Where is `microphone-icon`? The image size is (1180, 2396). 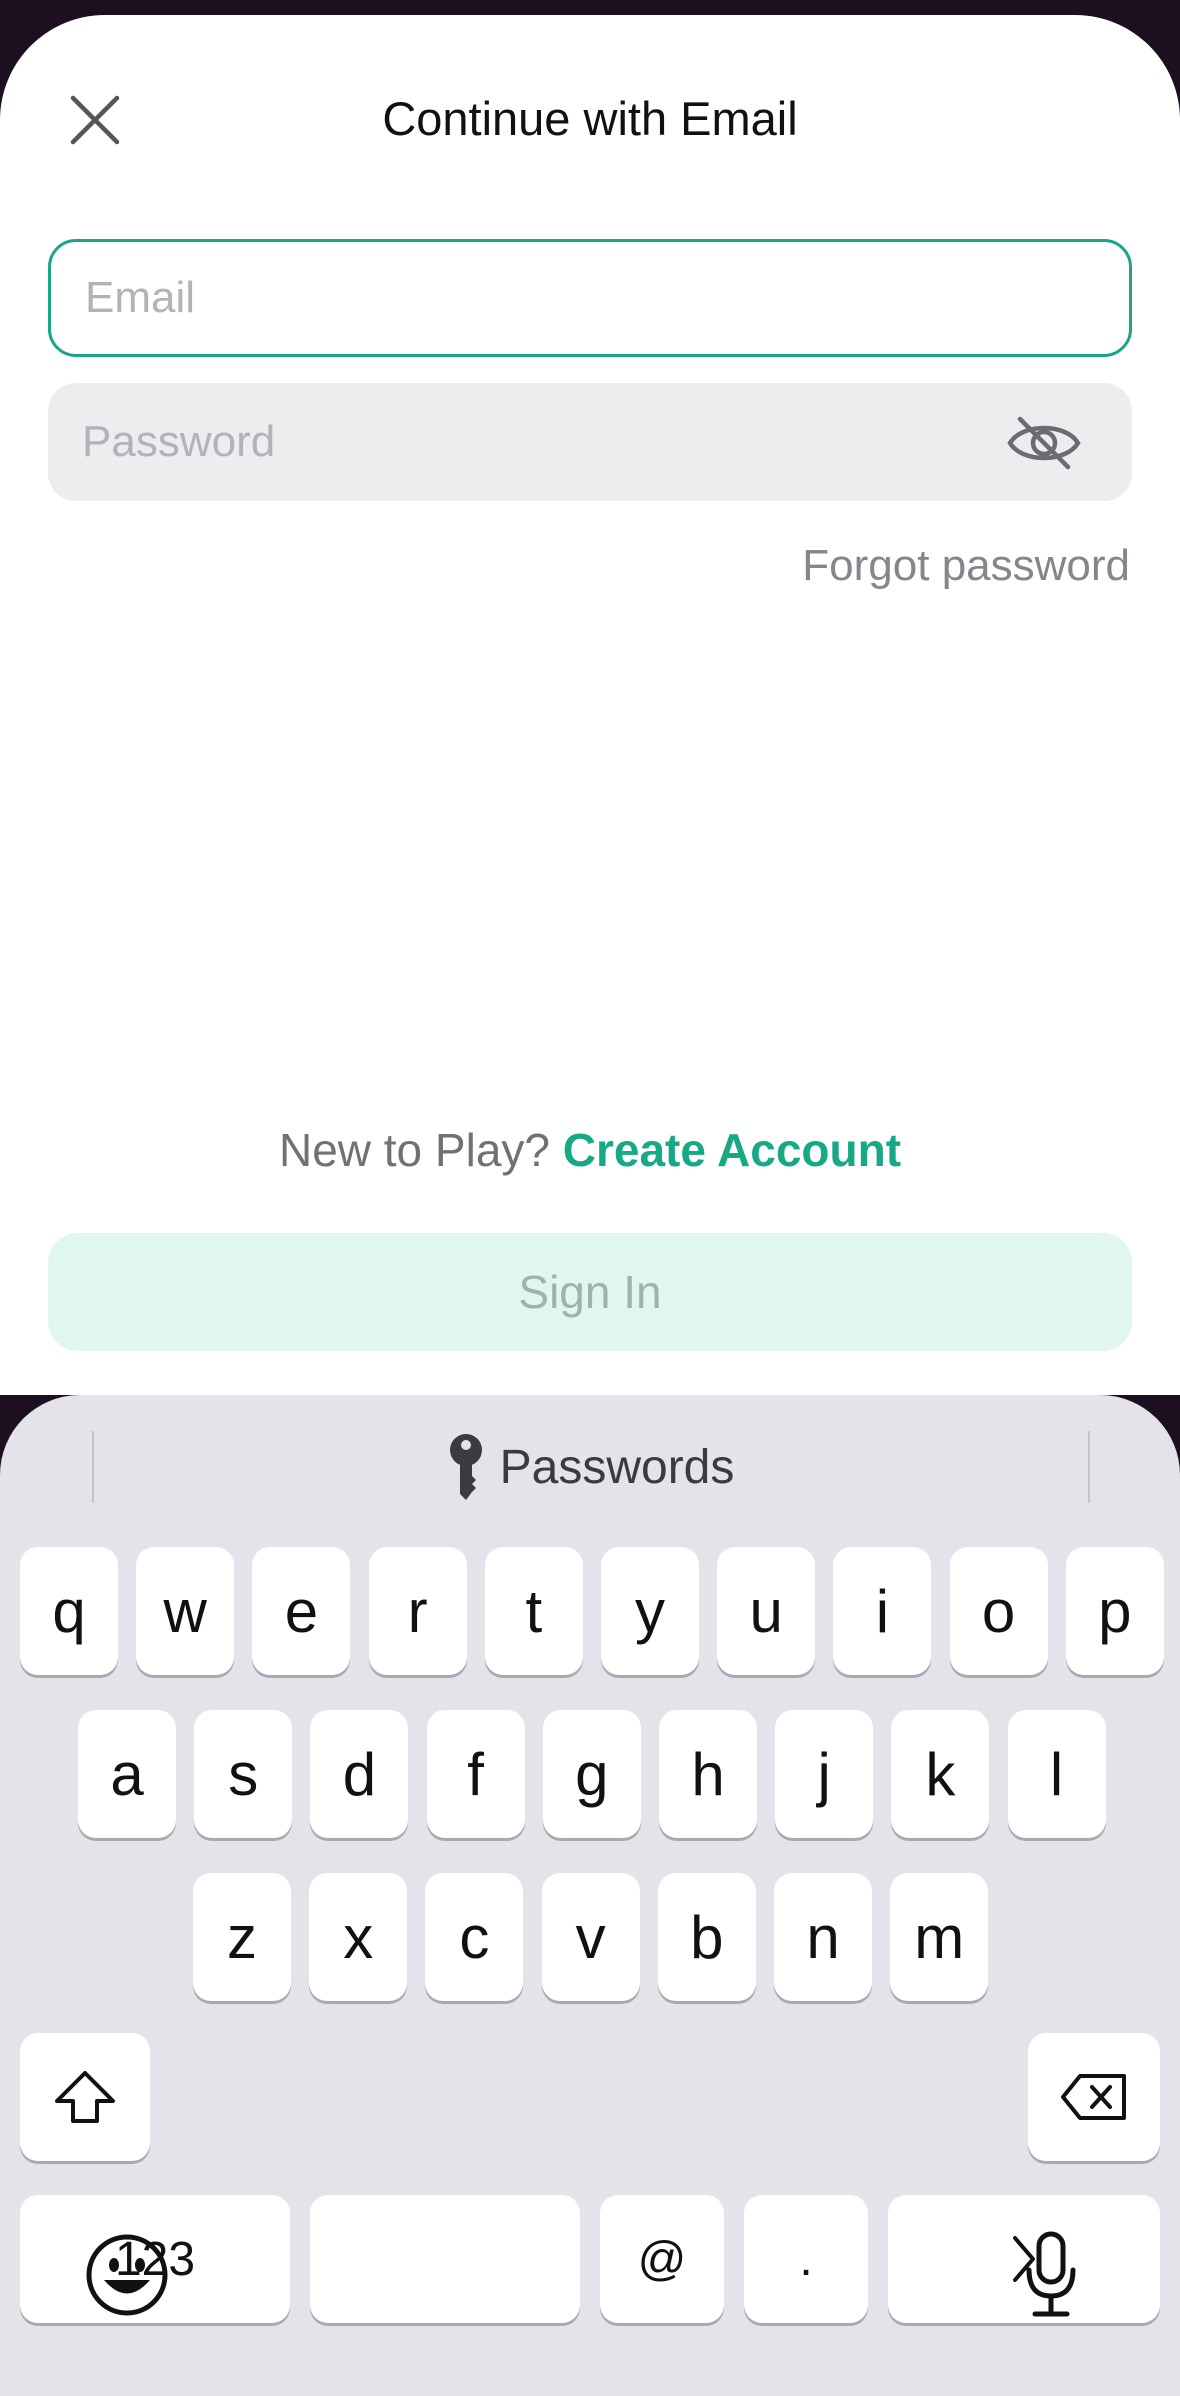 microphone-icon is located at coordinates (1051, 2274).